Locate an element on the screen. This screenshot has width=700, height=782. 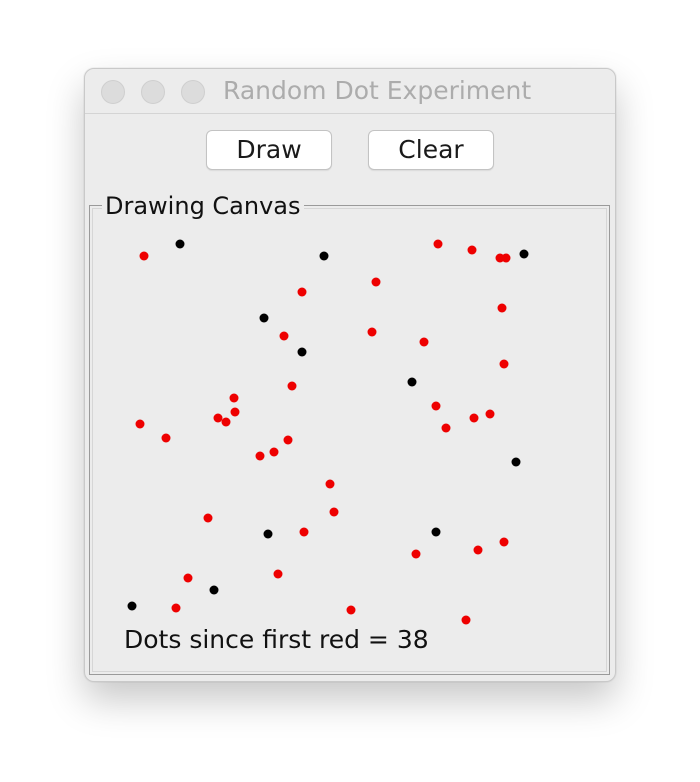
draw-button: Draw is located at coordinates (269, 150).